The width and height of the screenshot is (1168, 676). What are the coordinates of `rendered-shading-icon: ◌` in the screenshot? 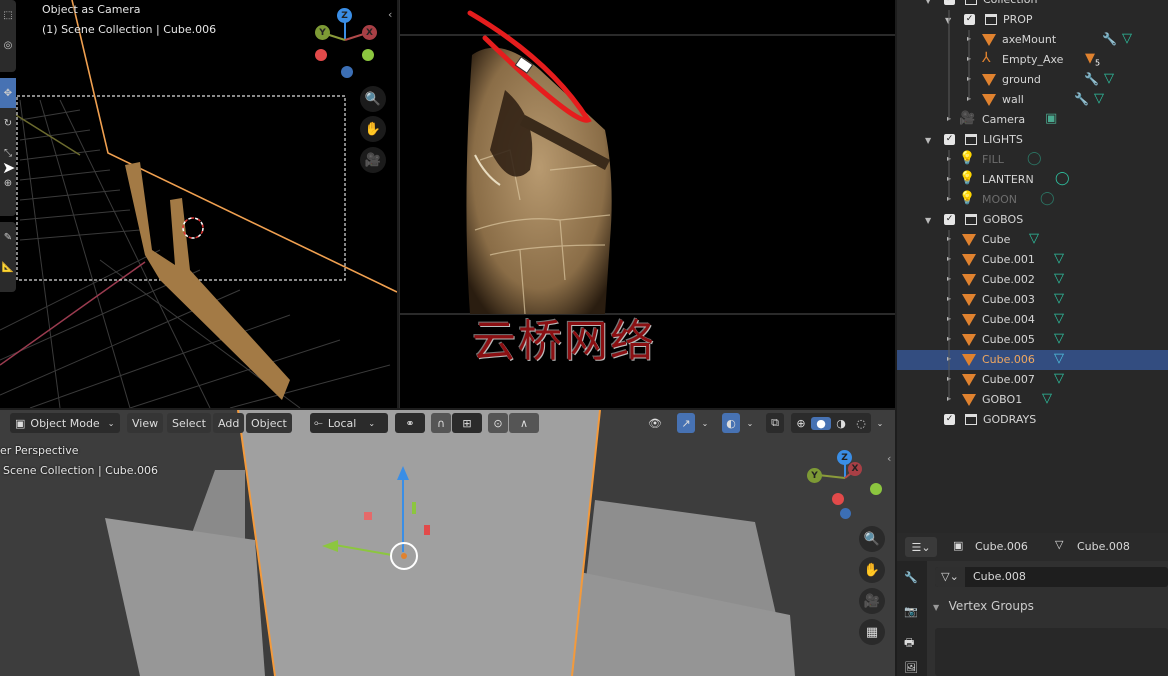 It's located at (861, 423).